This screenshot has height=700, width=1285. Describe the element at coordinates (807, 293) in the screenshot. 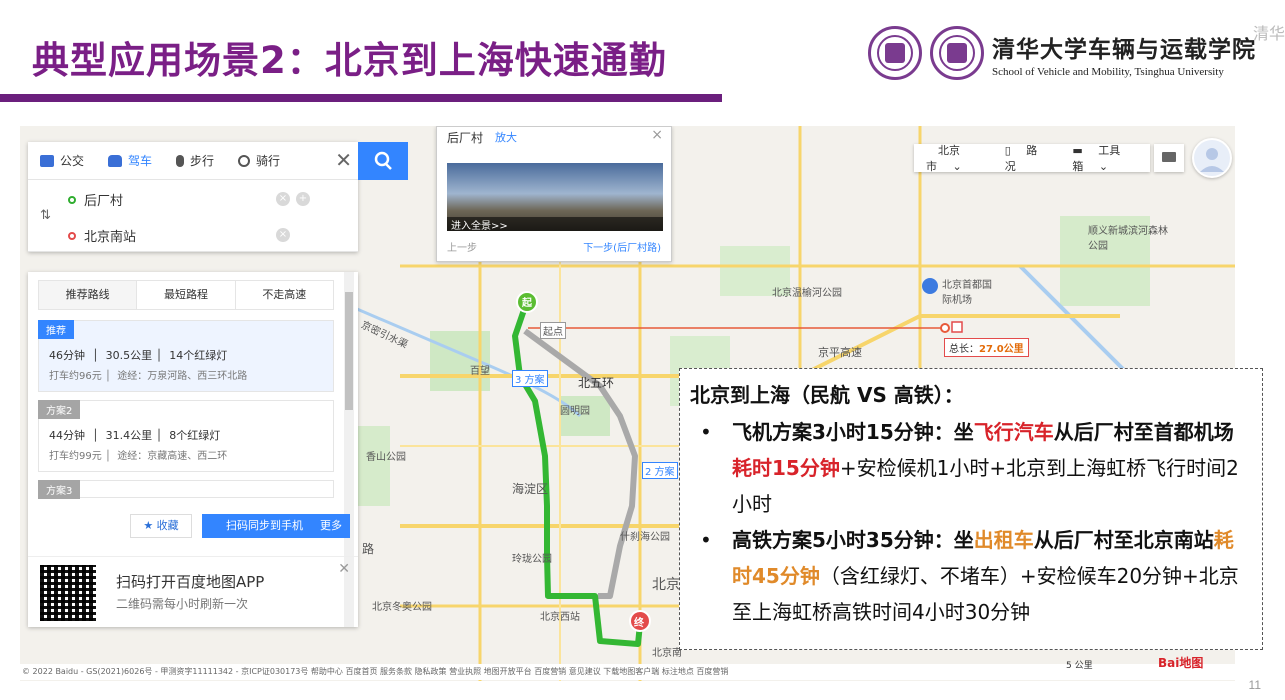

I see `place-label-wenyu: 北京温榆河公园` at that location.